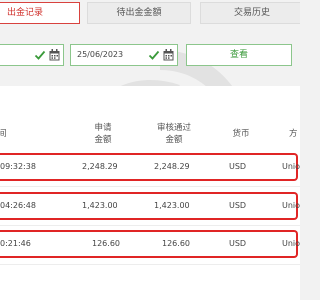 This screenshot has width=320, height=300. What do you see at coordinates (100, 54) in the screenshot?
I see `end-date-value: 25/06/2023` at bounding box center [100, 54].